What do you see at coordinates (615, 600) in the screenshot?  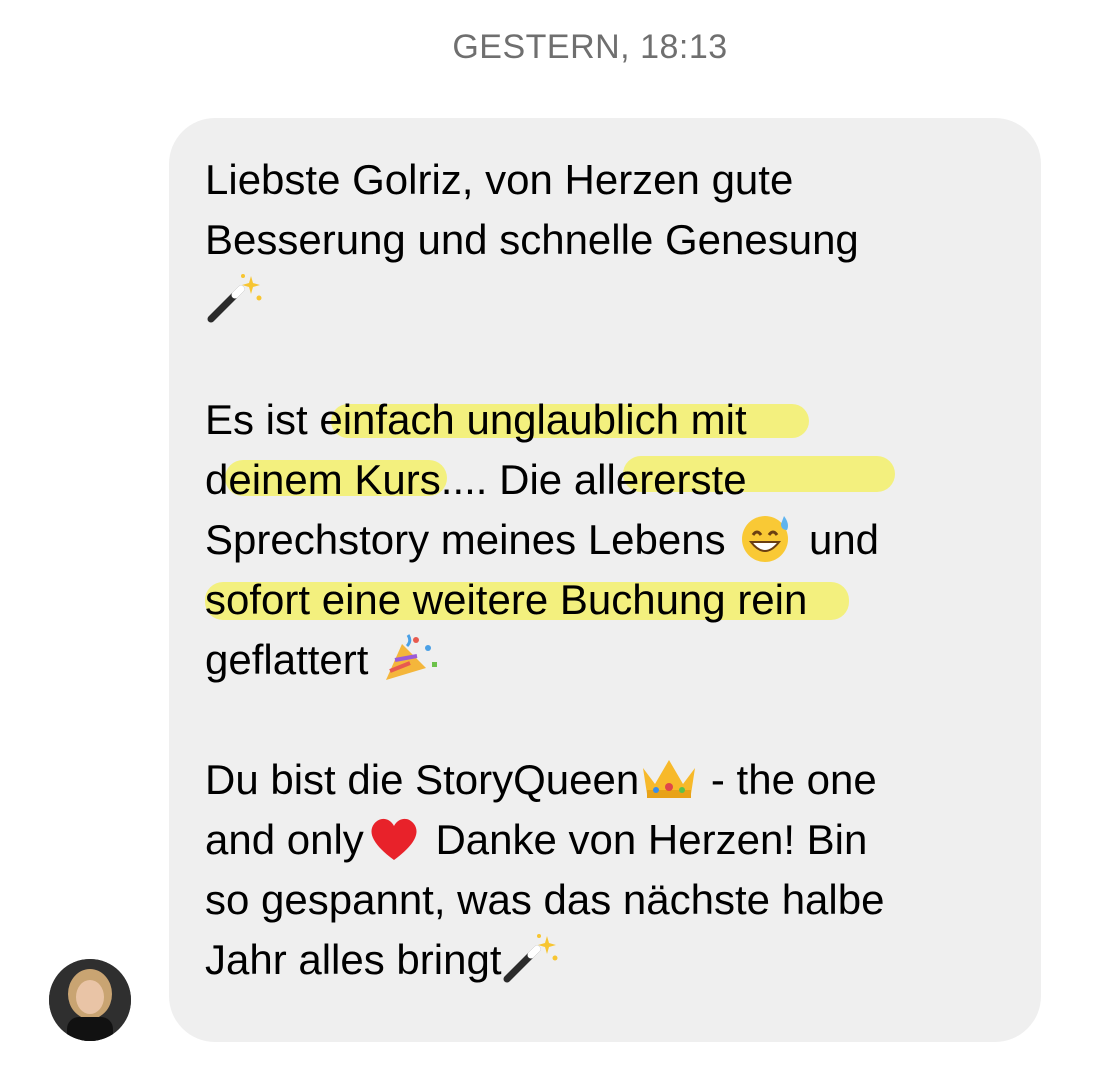 I see `message-line: sofort eine weitere Buchung rein` at bounding box center [615, 600].